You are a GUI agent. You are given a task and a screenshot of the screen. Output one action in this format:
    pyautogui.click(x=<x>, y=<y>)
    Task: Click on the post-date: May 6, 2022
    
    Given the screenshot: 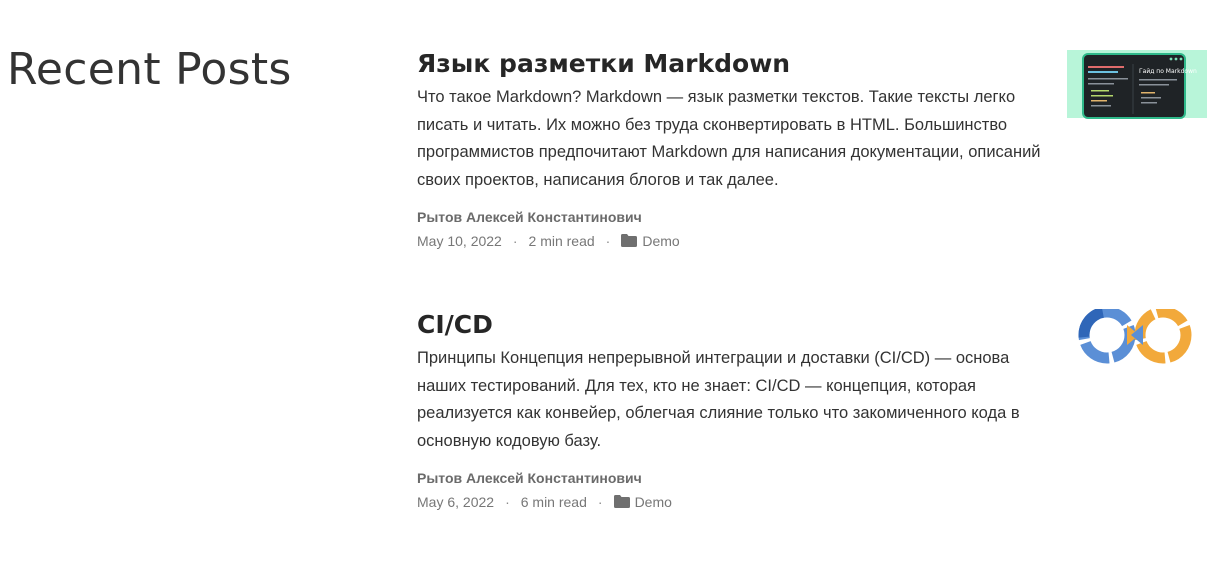 What is the action you would take?
    pyautogui.click(x=456, y=501)
    